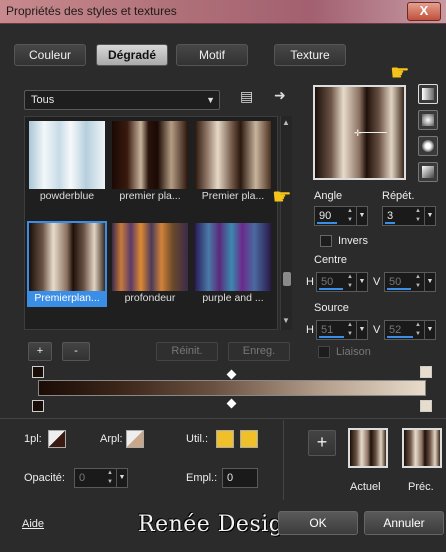 This screenshot has width=446, height=552. What do you see at coordinates (404, 523) in the screenshot?
I see `cancel-button: Annuler` at bounding box center [404, 523].